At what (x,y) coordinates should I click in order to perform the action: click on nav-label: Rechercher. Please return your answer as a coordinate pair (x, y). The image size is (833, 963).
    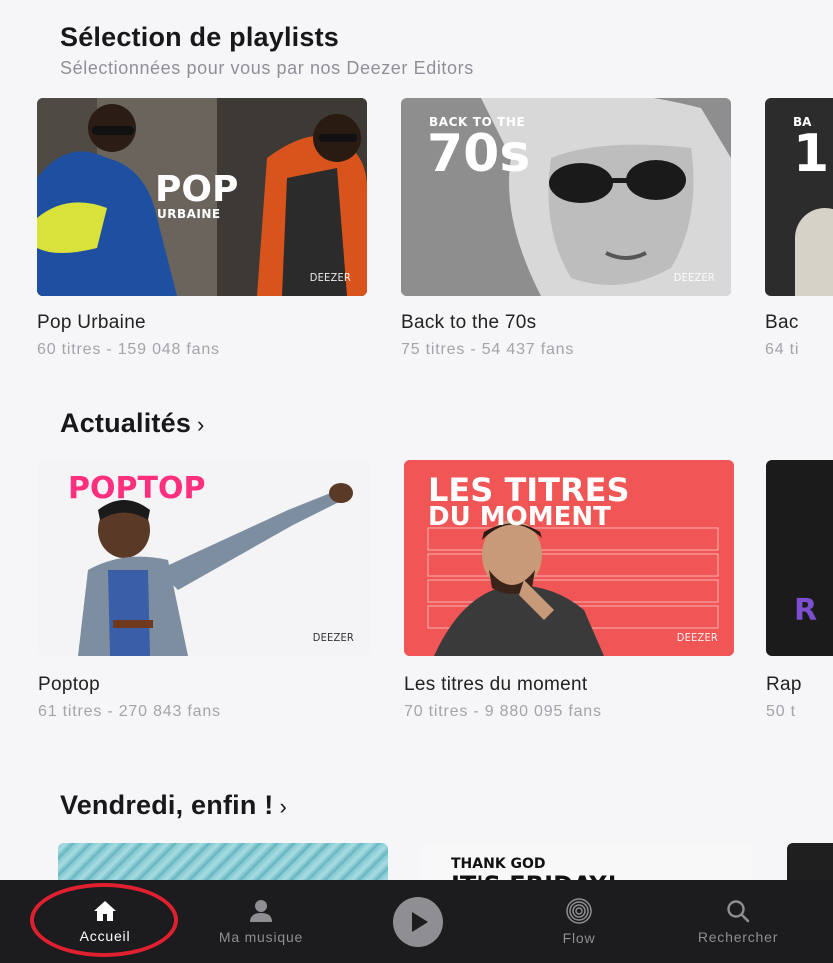
    Looking at the image, I should click on (738, 936).